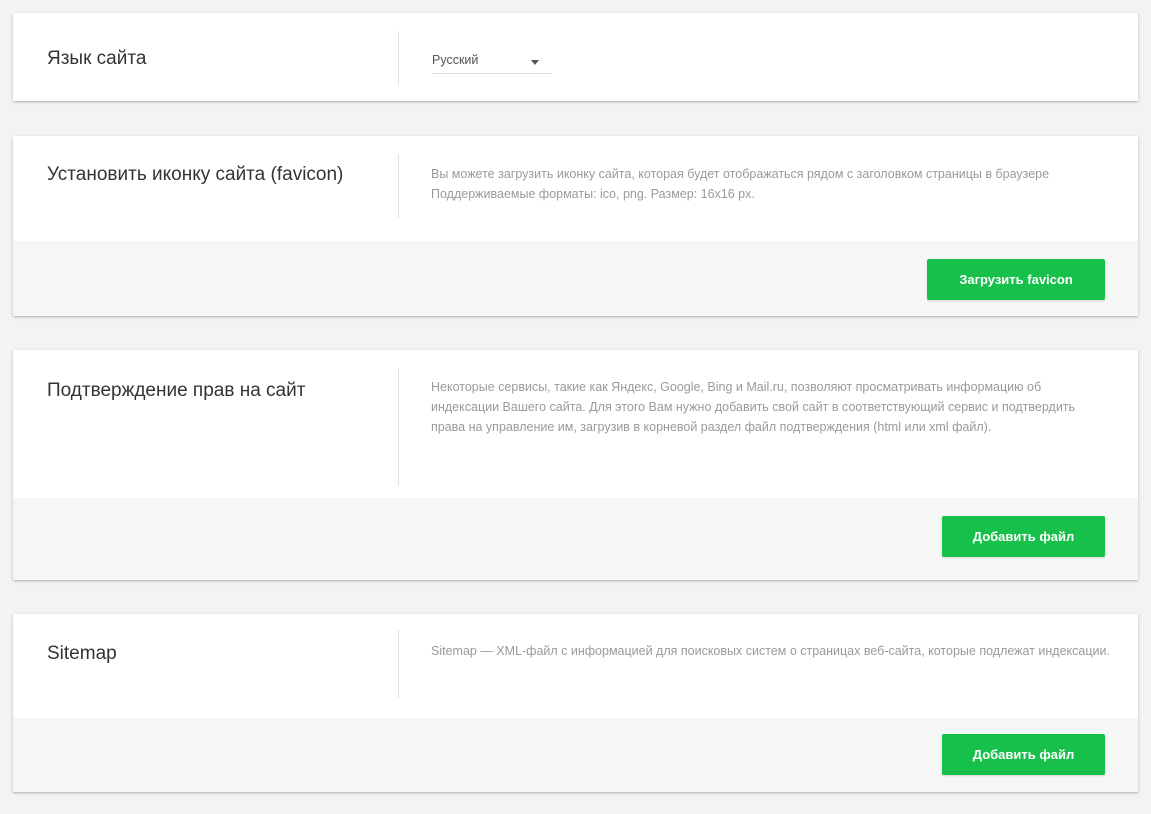 This screenshot has height=814, width=1151. I want to click on verification-card-footer: Добавить файл, so click(575, 539).